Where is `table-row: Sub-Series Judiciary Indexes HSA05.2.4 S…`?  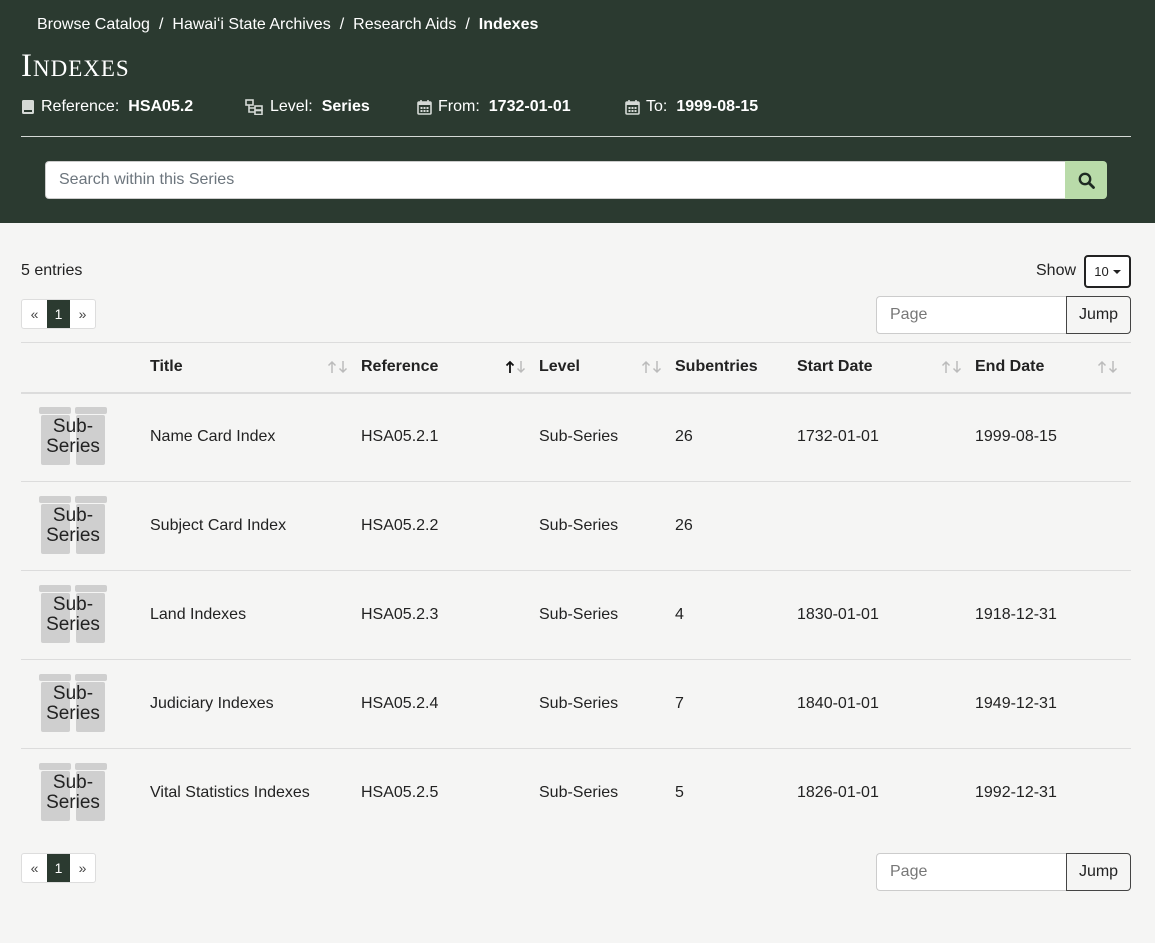
table-row: Sub-Series Judiciary Indexes HSA05.2.4 S… is located at coordinates (576, 704).